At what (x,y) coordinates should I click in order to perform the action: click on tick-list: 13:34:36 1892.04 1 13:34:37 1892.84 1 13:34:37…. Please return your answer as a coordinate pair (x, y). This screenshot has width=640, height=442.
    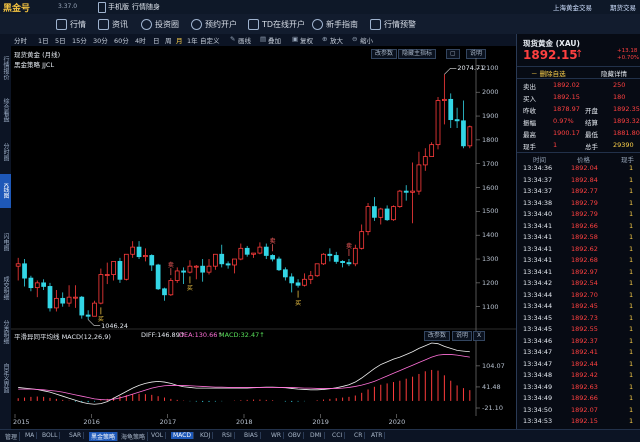
    Looking at the image, I should click on (578, 296).